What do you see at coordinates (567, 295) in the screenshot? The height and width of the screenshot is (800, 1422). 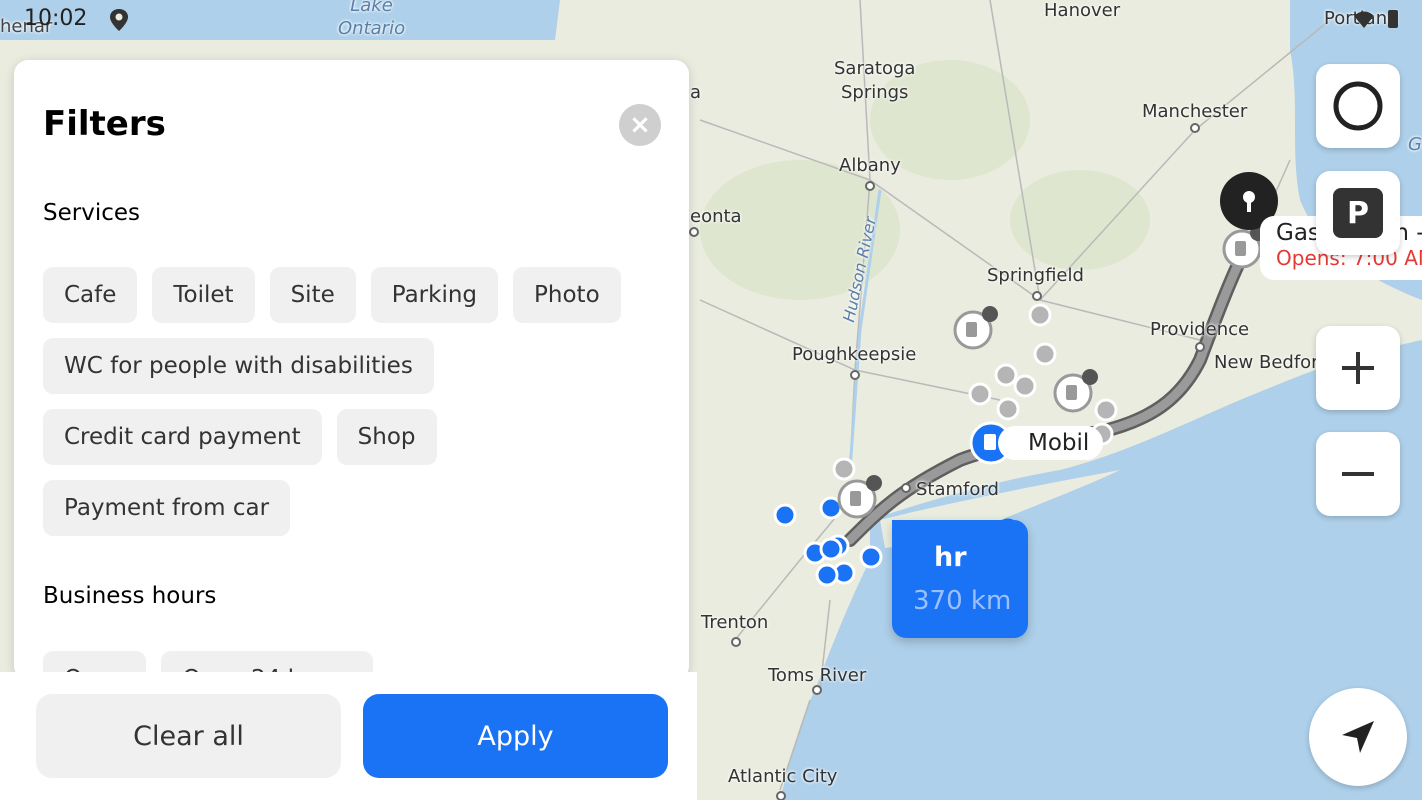 I see `chip-photo: Photo` at bounding box center [567, 295].